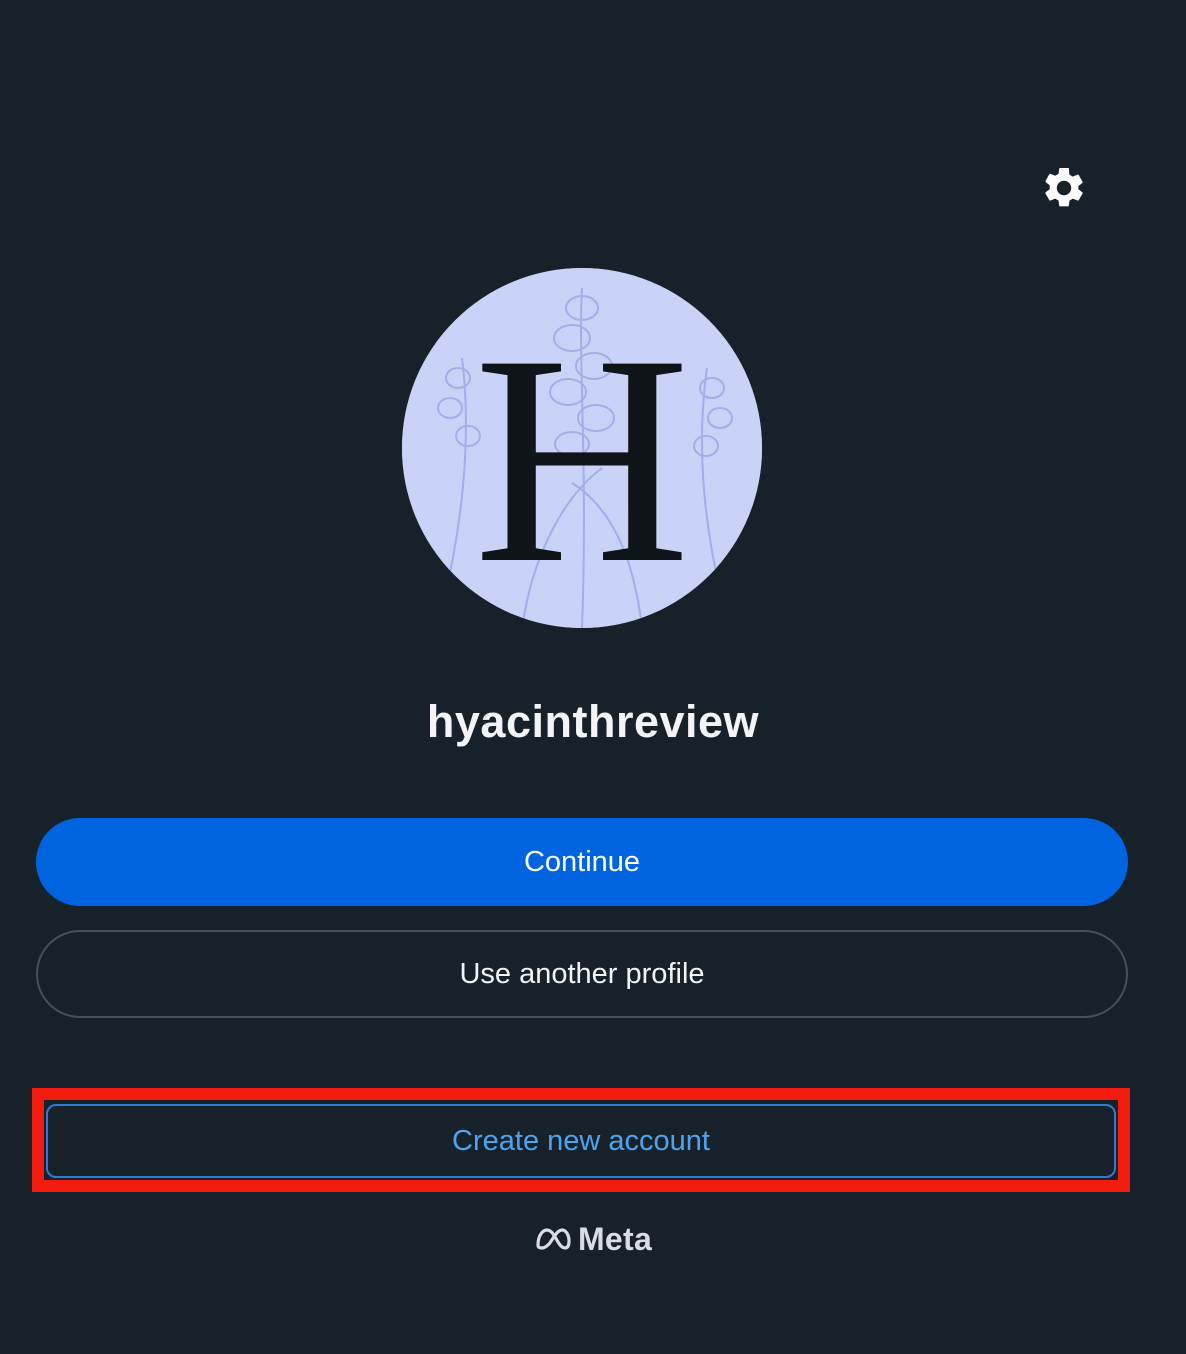  I want to click on create-new-account-label: Create new account, so click(581, 1140).